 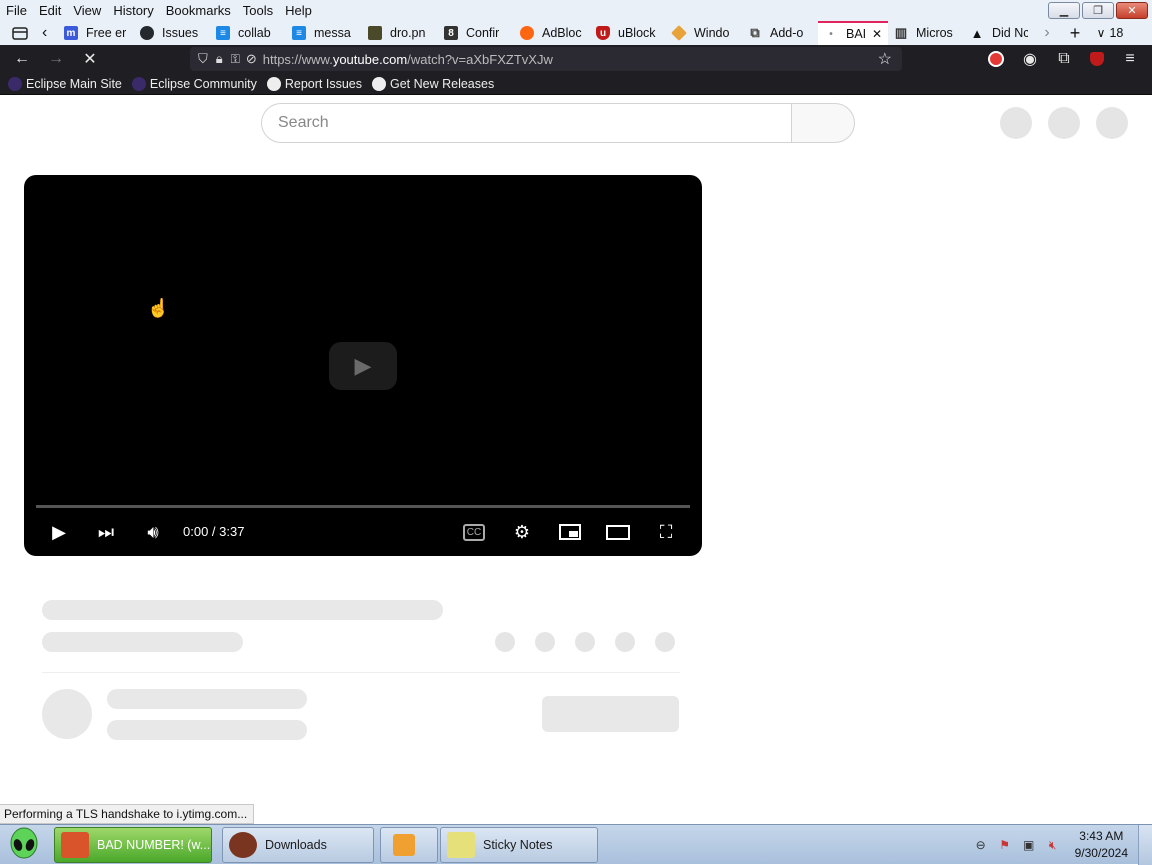 I want to click on menu-view: View, so click(x=87, y=10).